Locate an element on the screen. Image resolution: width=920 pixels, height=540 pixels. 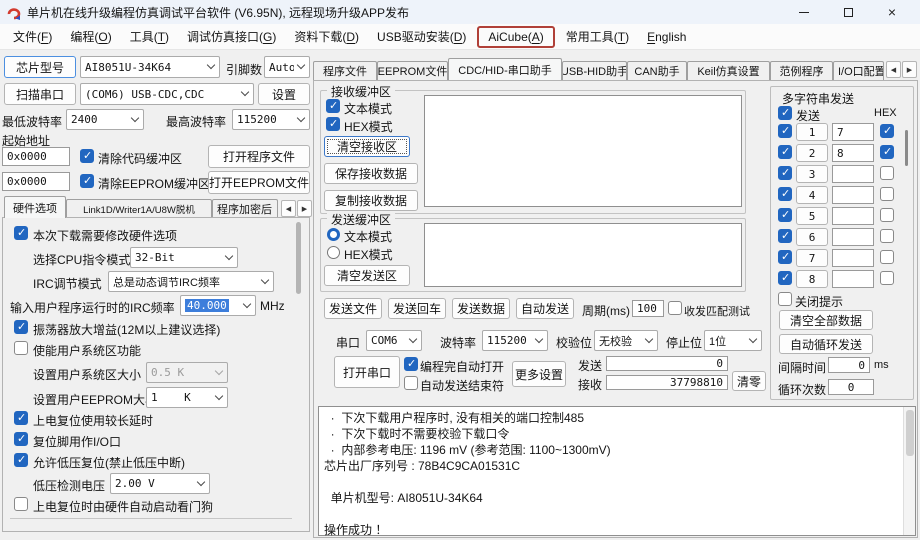
save-receive-data-button: 保存接收数据 is located at coordinates (371, 173).